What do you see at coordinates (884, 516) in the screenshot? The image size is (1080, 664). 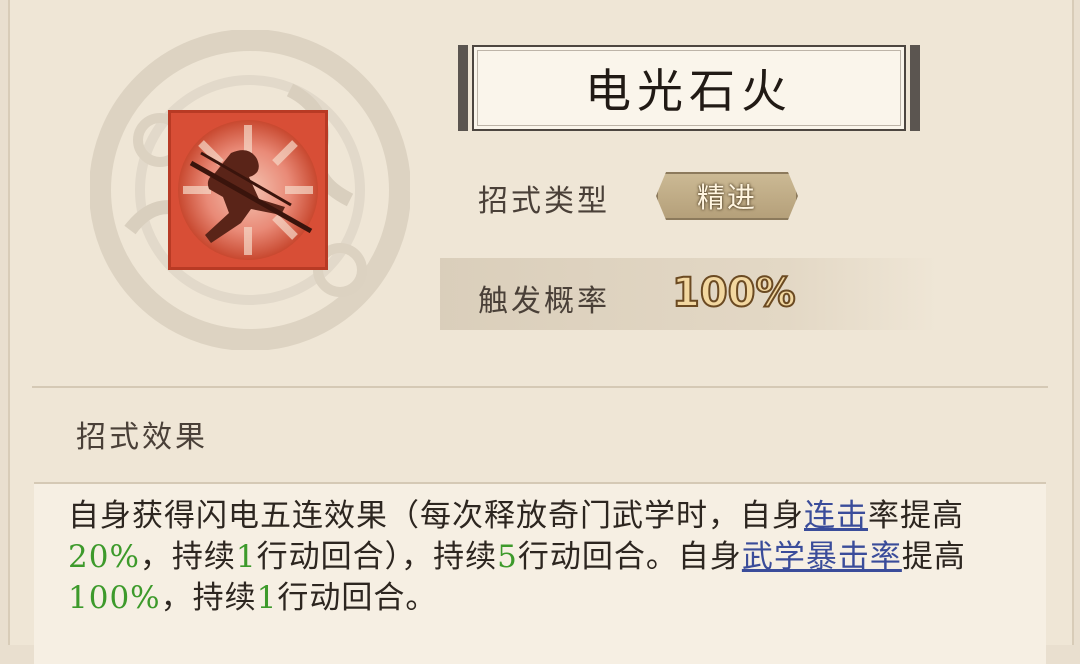 I see `effect-text: 率` at bounding box center [884, 516].